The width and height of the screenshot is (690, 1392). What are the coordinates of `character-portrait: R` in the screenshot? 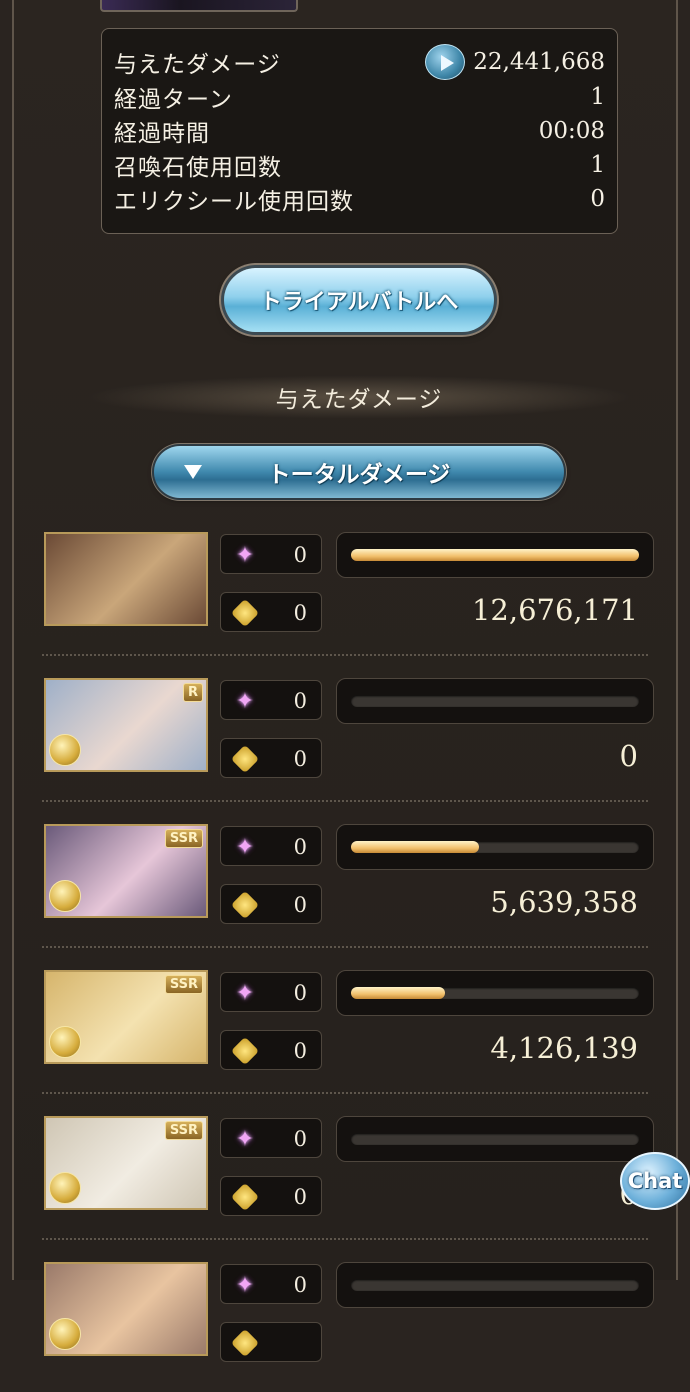 It's located at (126, 725).